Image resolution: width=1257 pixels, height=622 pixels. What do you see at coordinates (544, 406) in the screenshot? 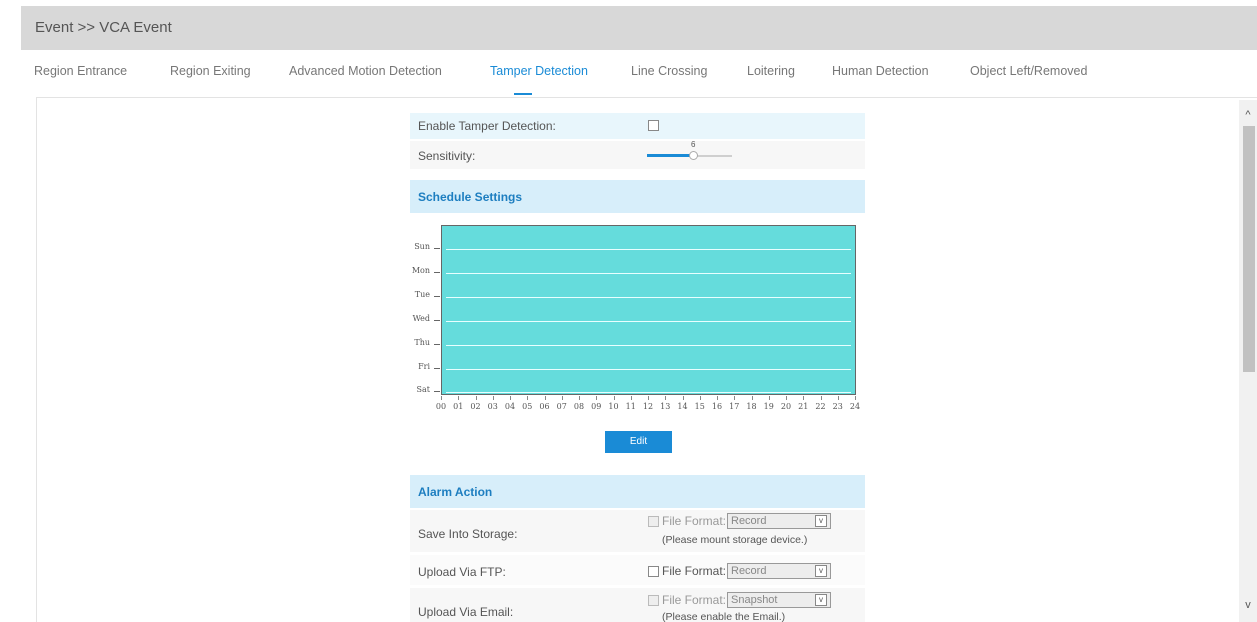
I see `hour-label: 06` at bounding box center [544, 406].